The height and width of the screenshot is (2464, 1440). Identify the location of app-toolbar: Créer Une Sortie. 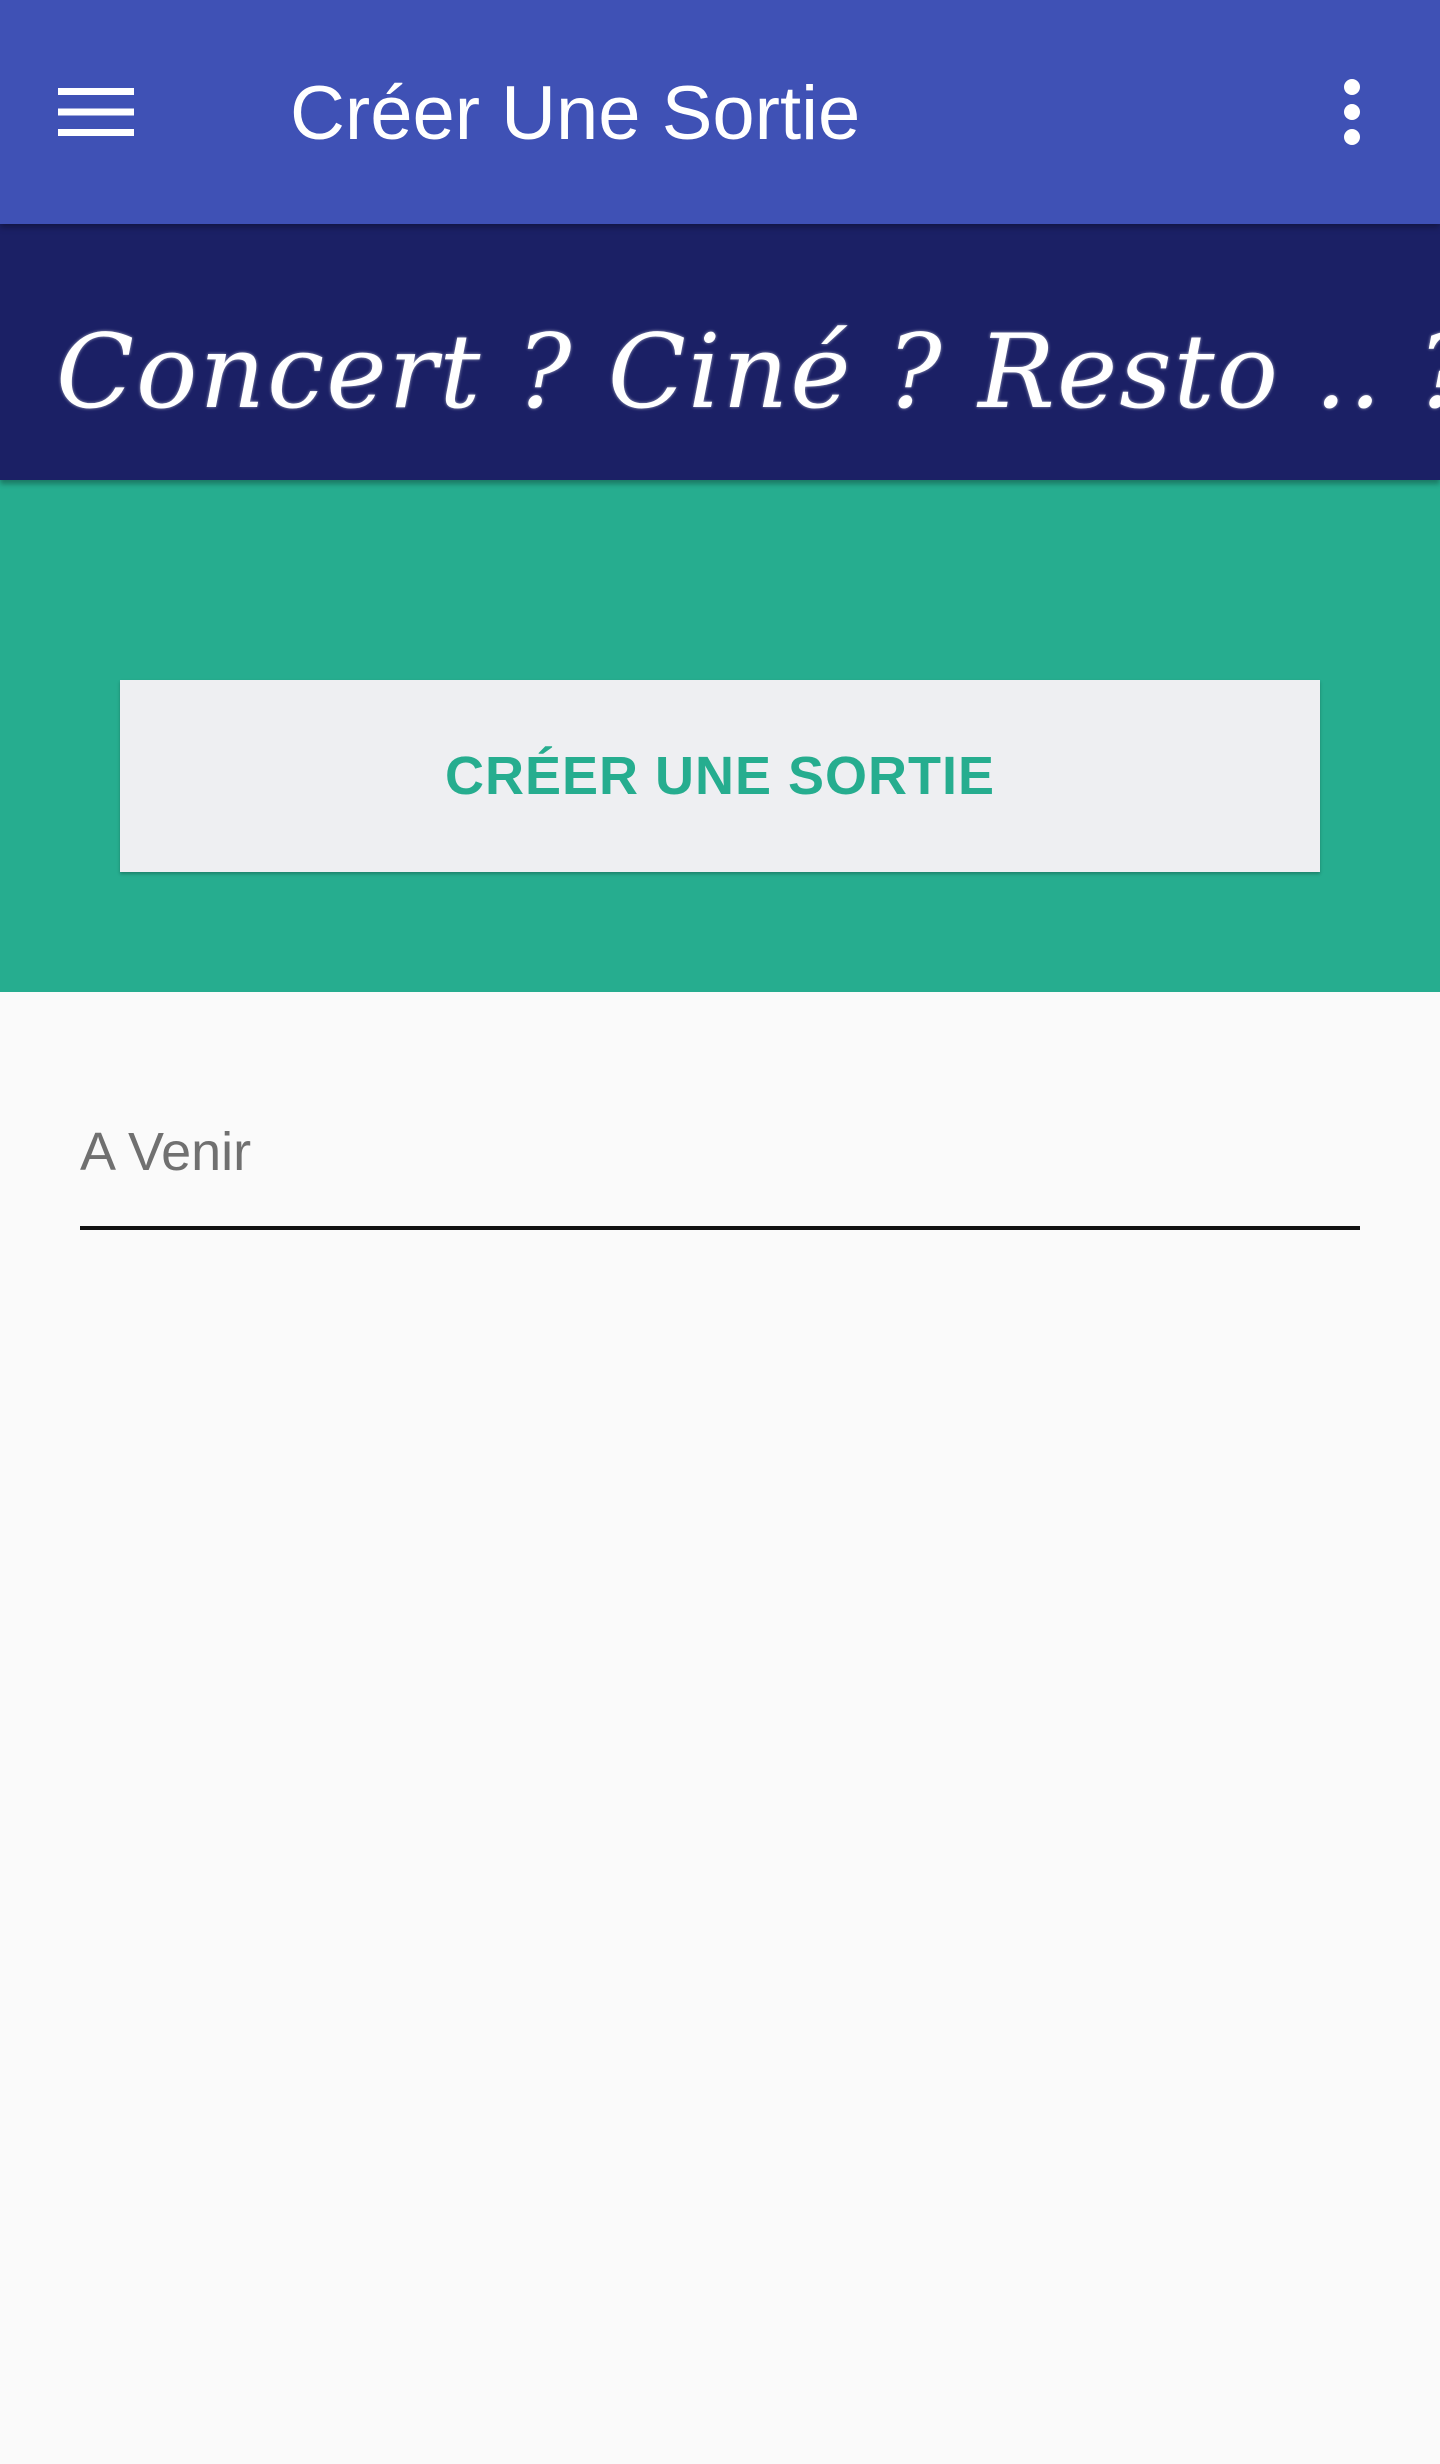
(720, 112).